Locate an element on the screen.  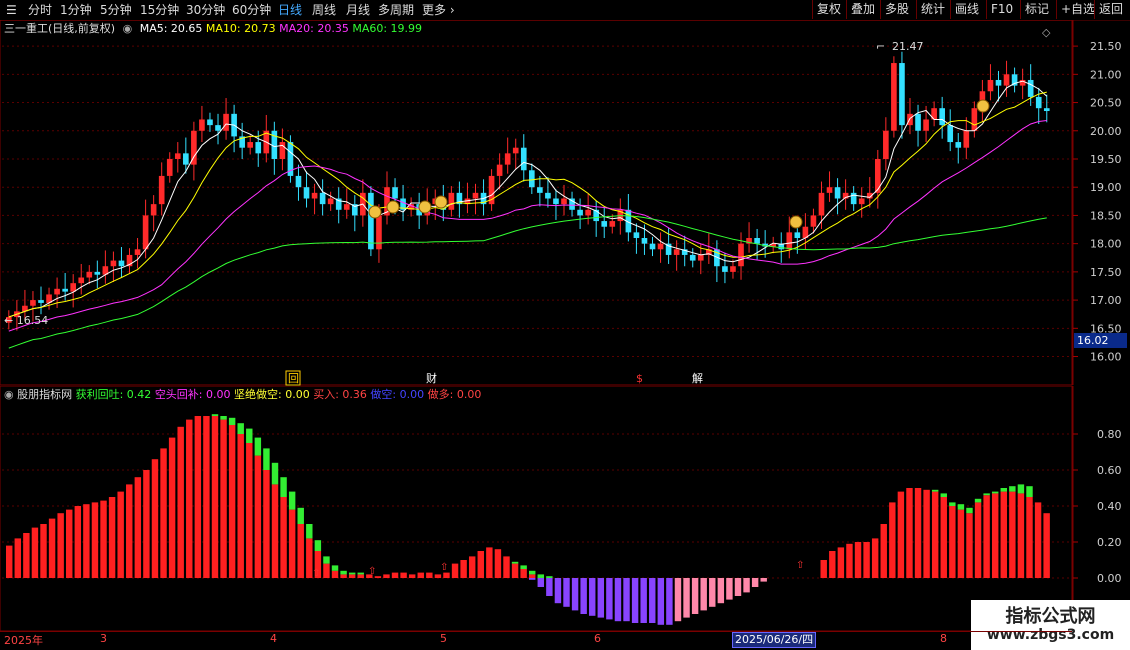
period-tab-1: 1分钟 is located at coordinates (76, 10).